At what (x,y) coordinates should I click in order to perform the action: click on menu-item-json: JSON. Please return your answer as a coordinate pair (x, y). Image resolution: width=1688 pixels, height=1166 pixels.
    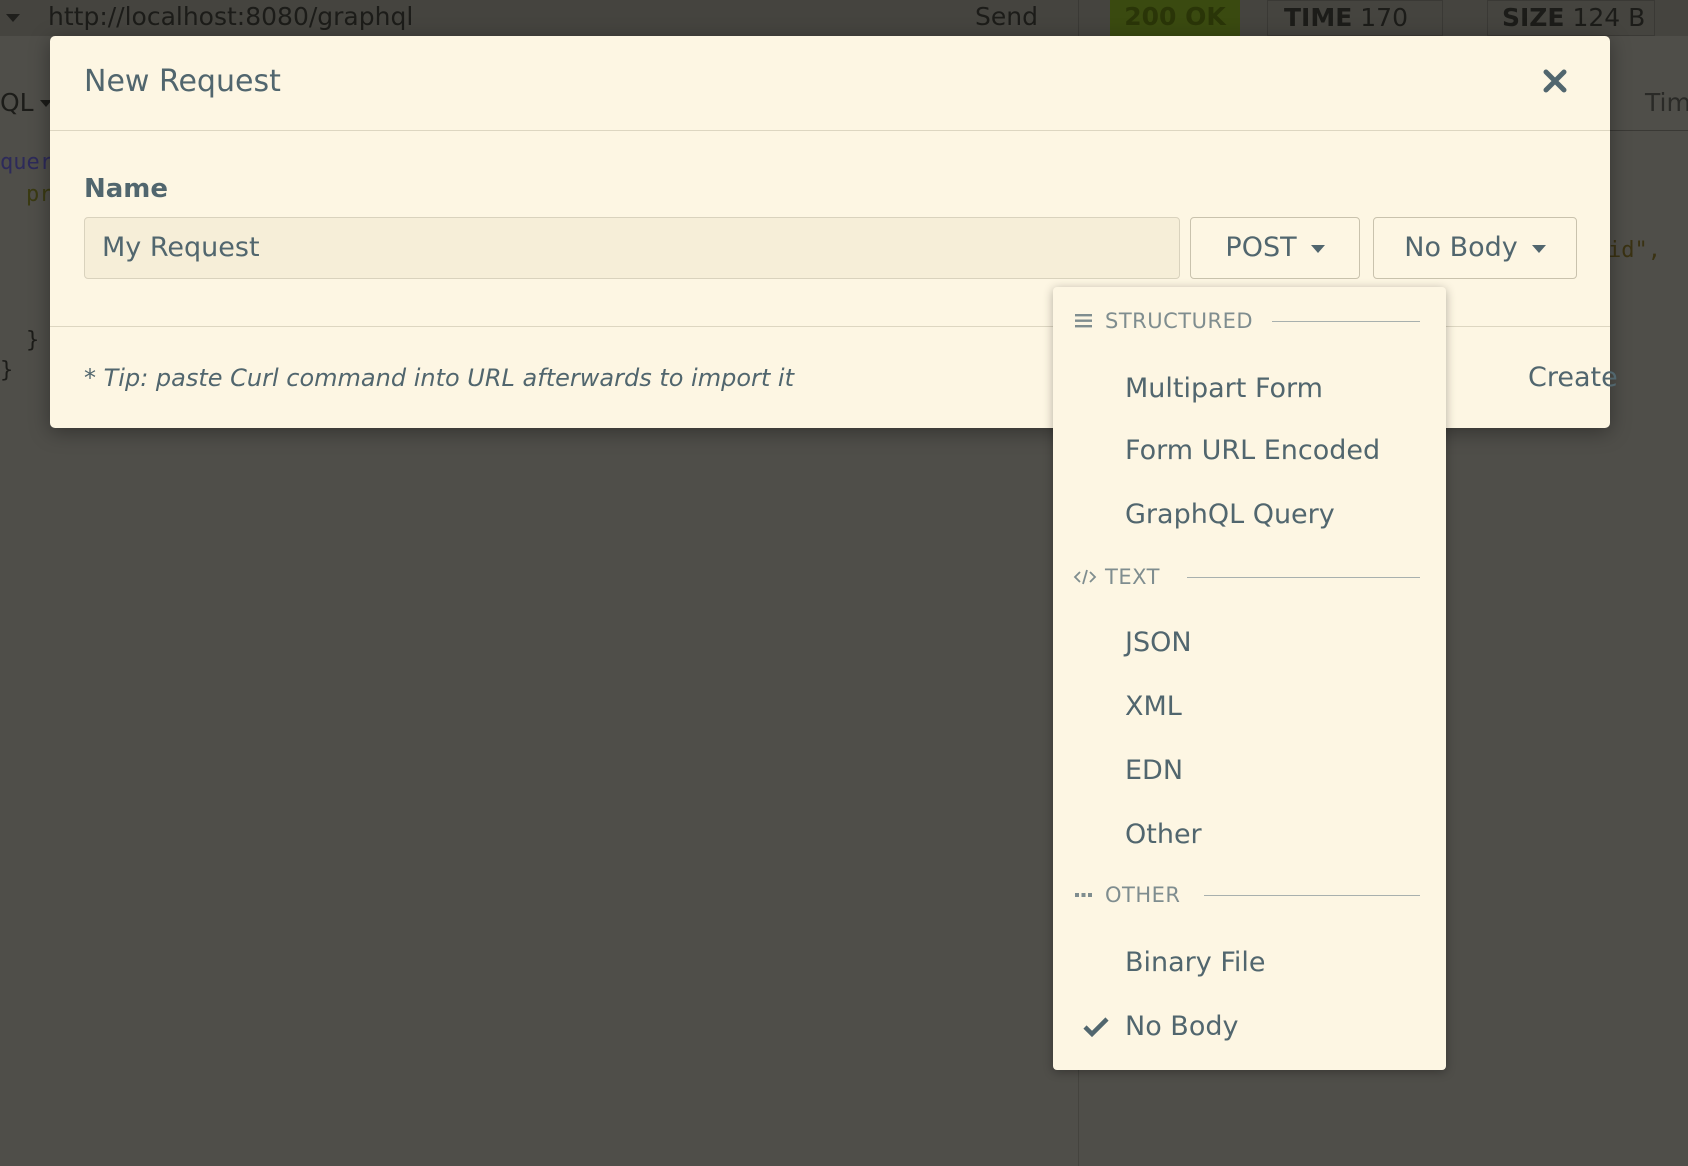
    Looking at the image, I should click on (1249, 643).